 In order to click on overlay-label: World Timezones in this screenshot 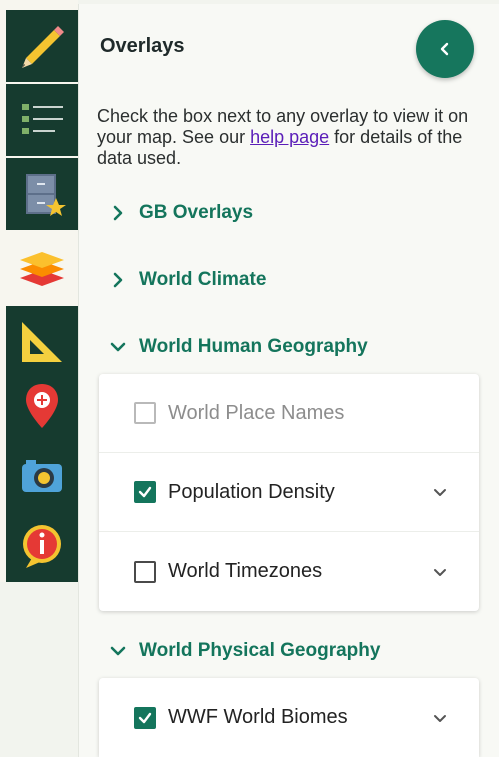, I will do `click(245, 571)`.